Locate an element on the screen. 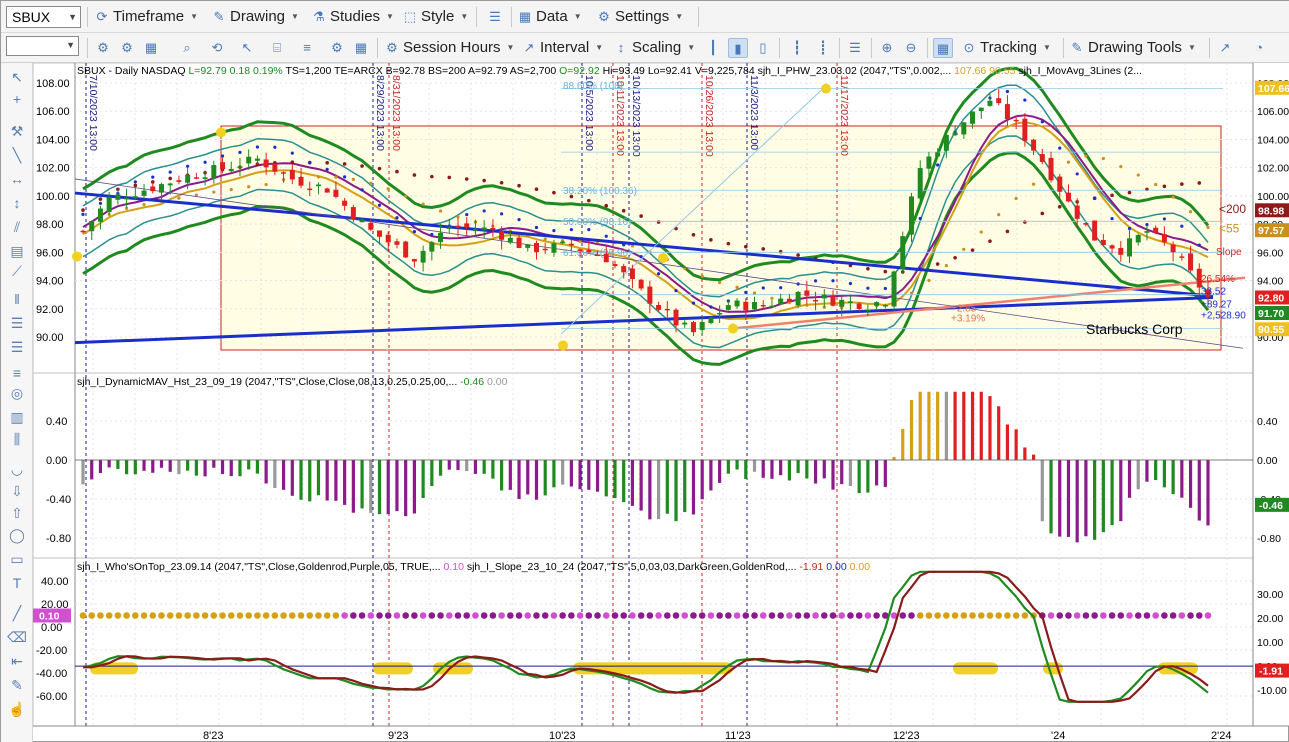 The image size is (1289, 742). table-icon: ▦ is located at coordinates (361, 48).